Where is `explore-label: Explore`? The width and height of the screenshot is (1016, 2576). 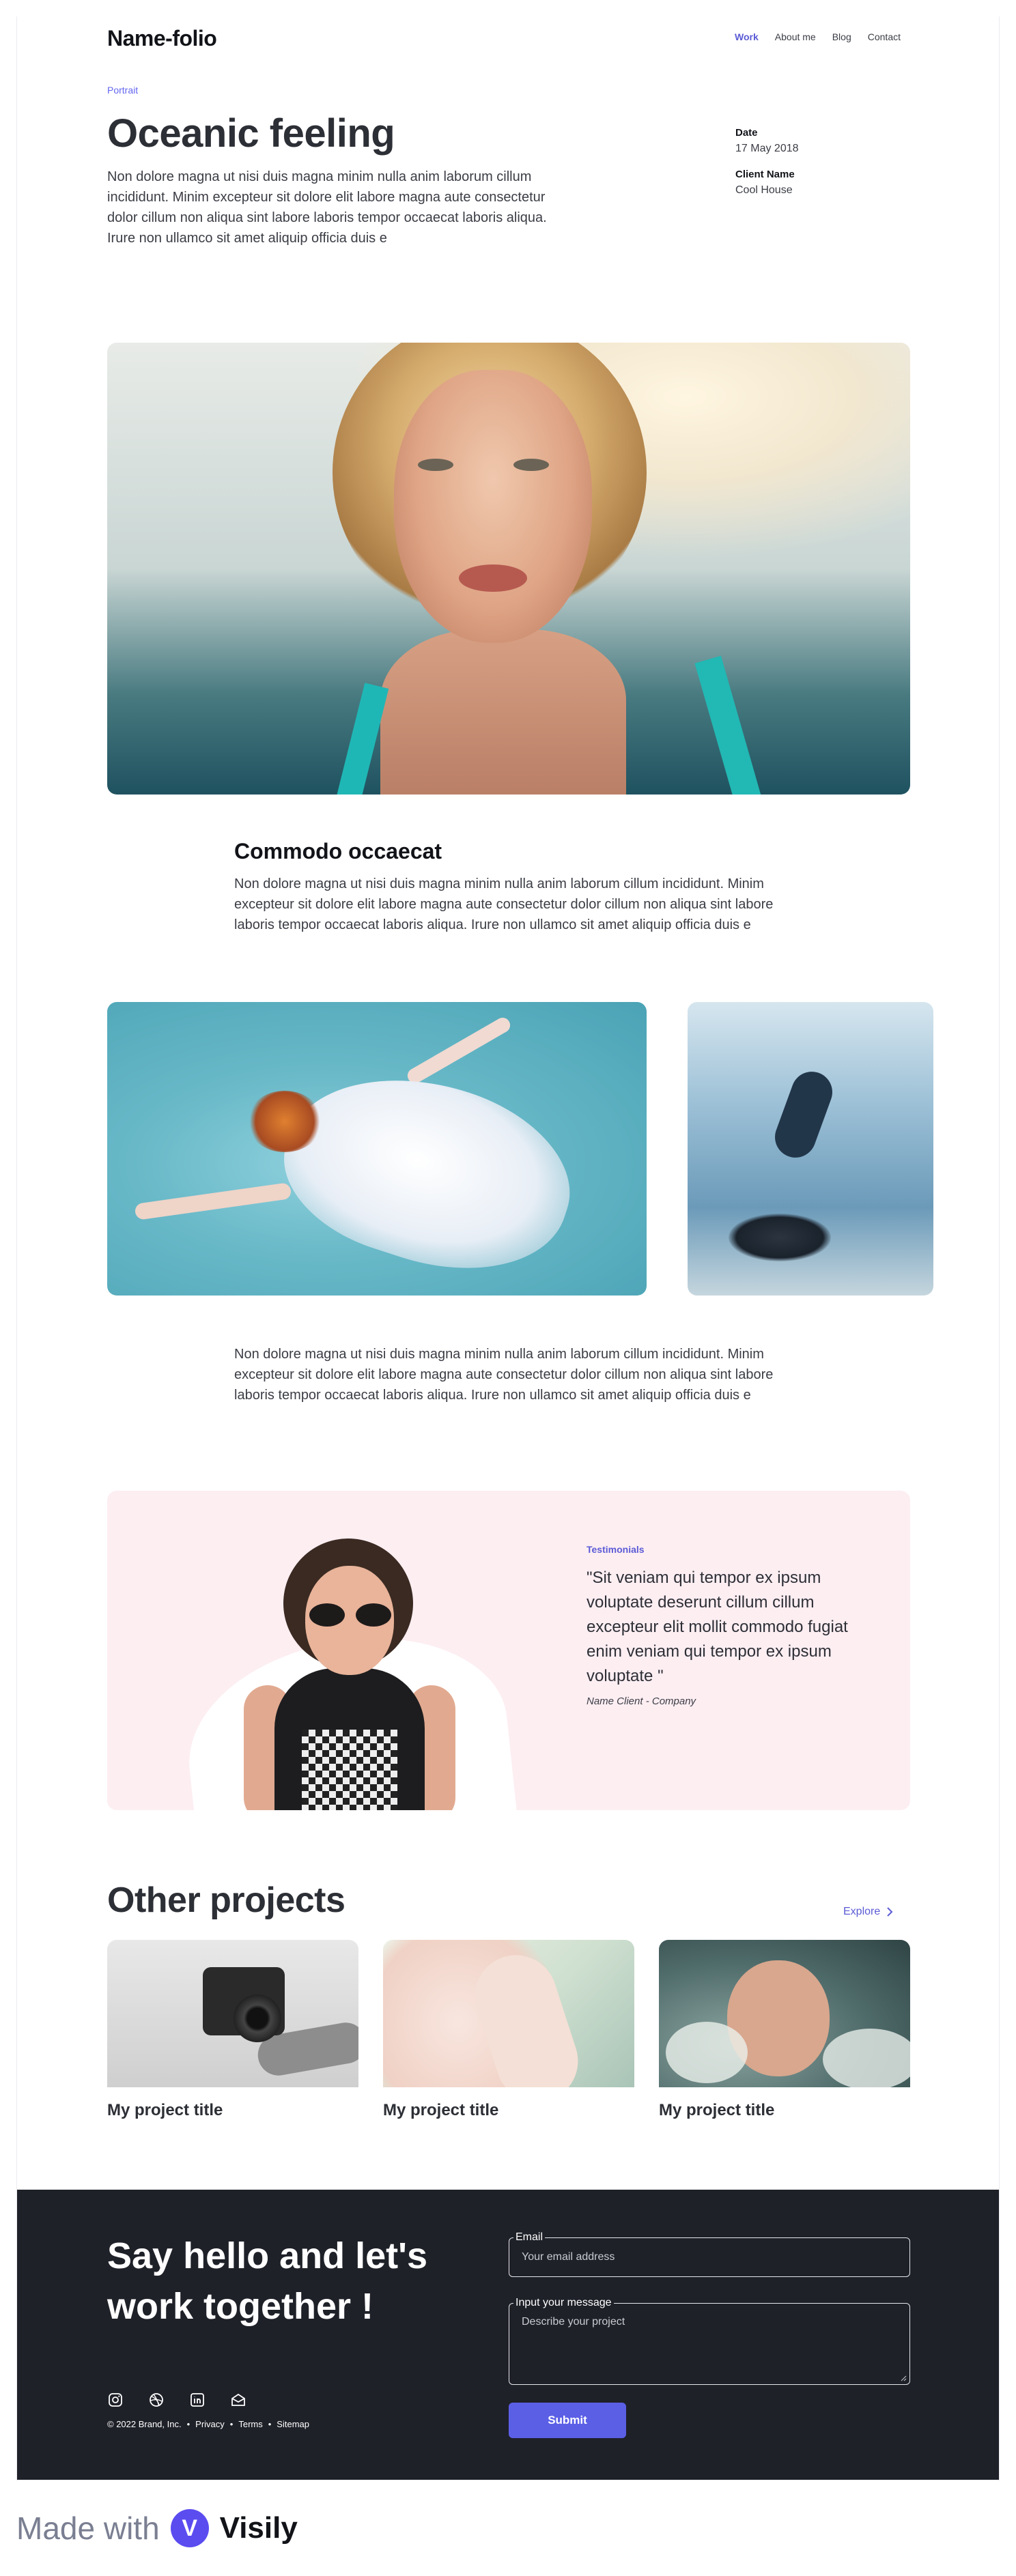 explore-label: Explore is located at coordinates (862, 1911).